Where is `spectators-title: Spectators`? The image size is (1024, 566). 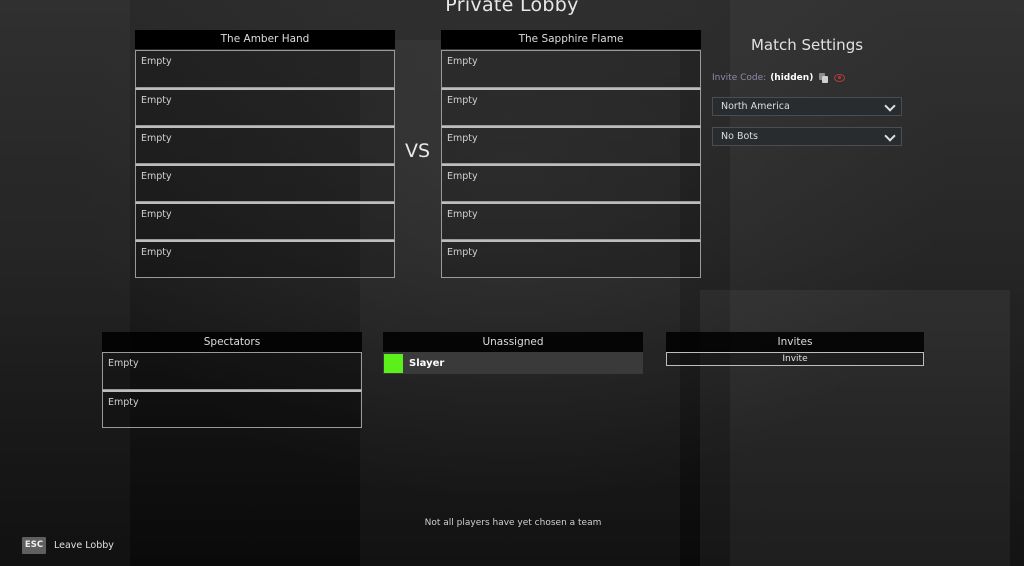 spectators-title: Spectators is located at coordinates (232, 342).